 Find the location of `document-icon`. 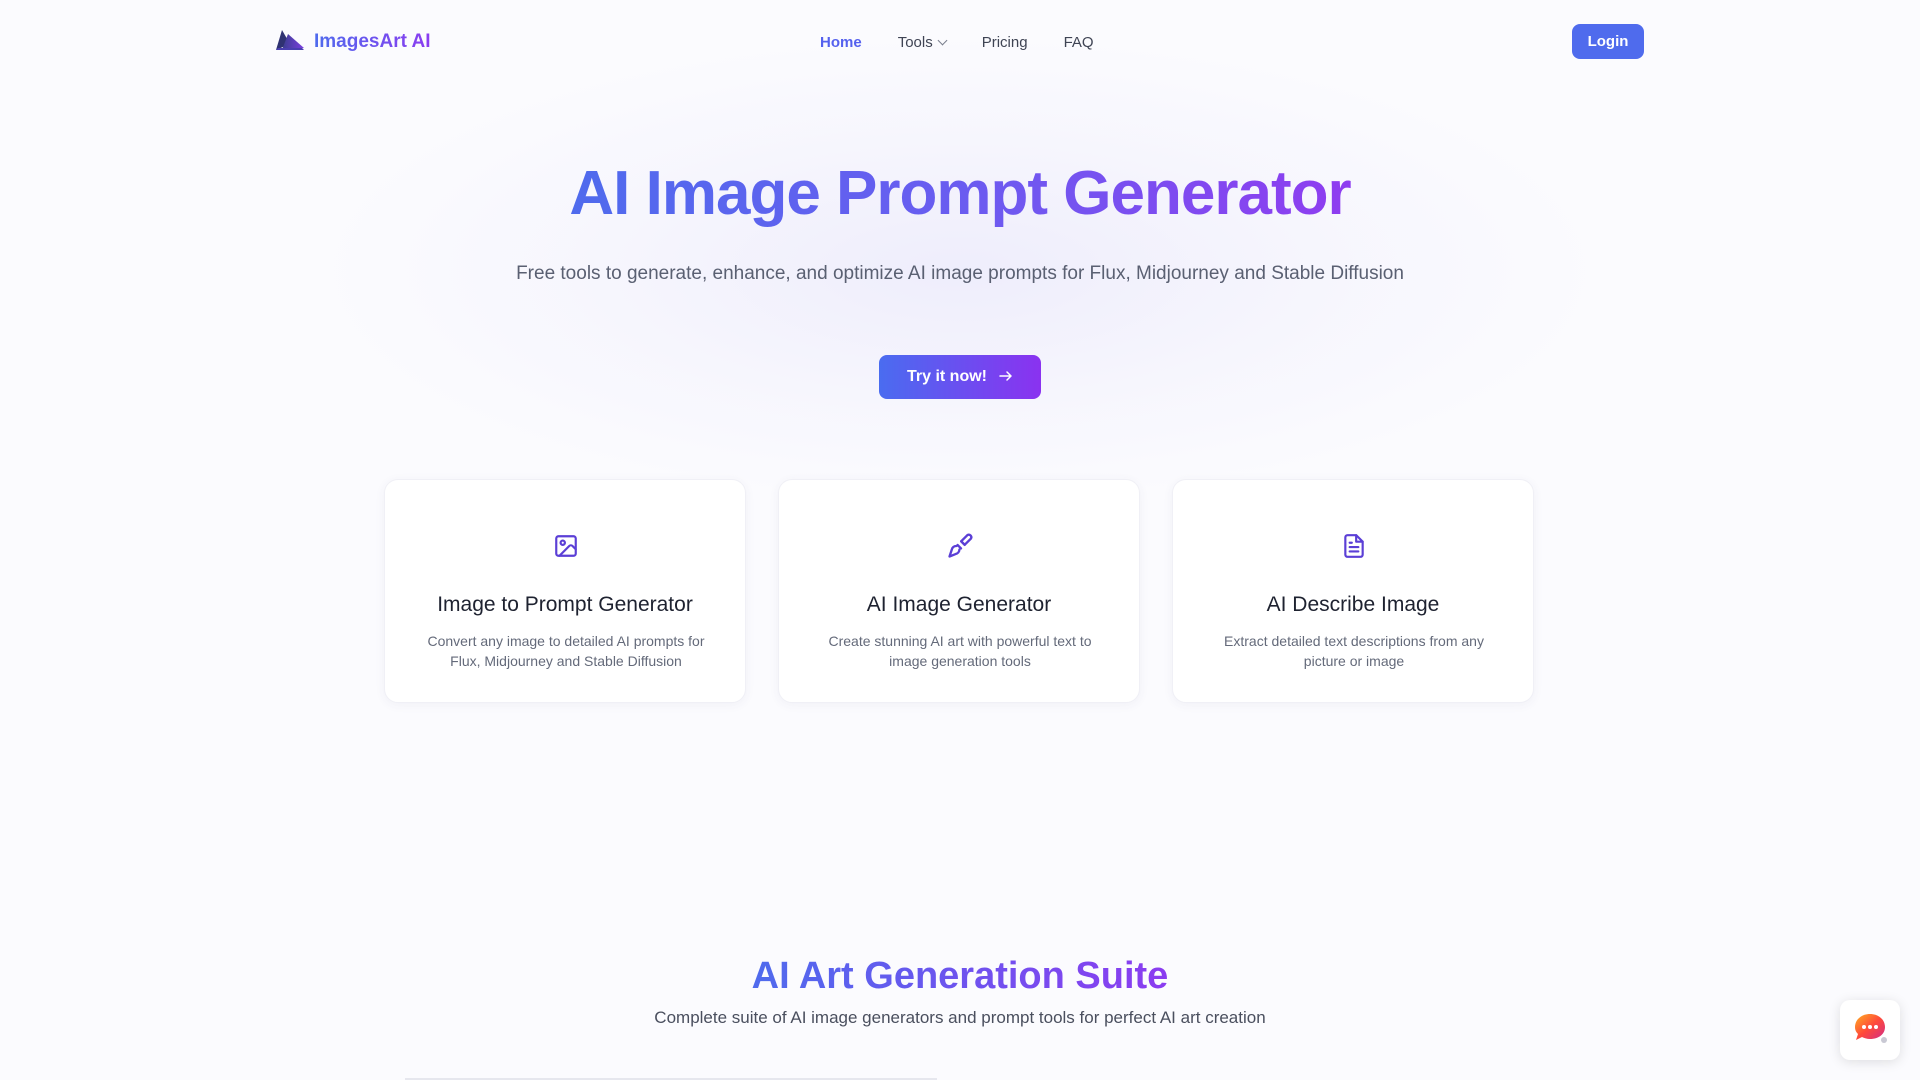

document-icon is located at coordinates (1354, 546).